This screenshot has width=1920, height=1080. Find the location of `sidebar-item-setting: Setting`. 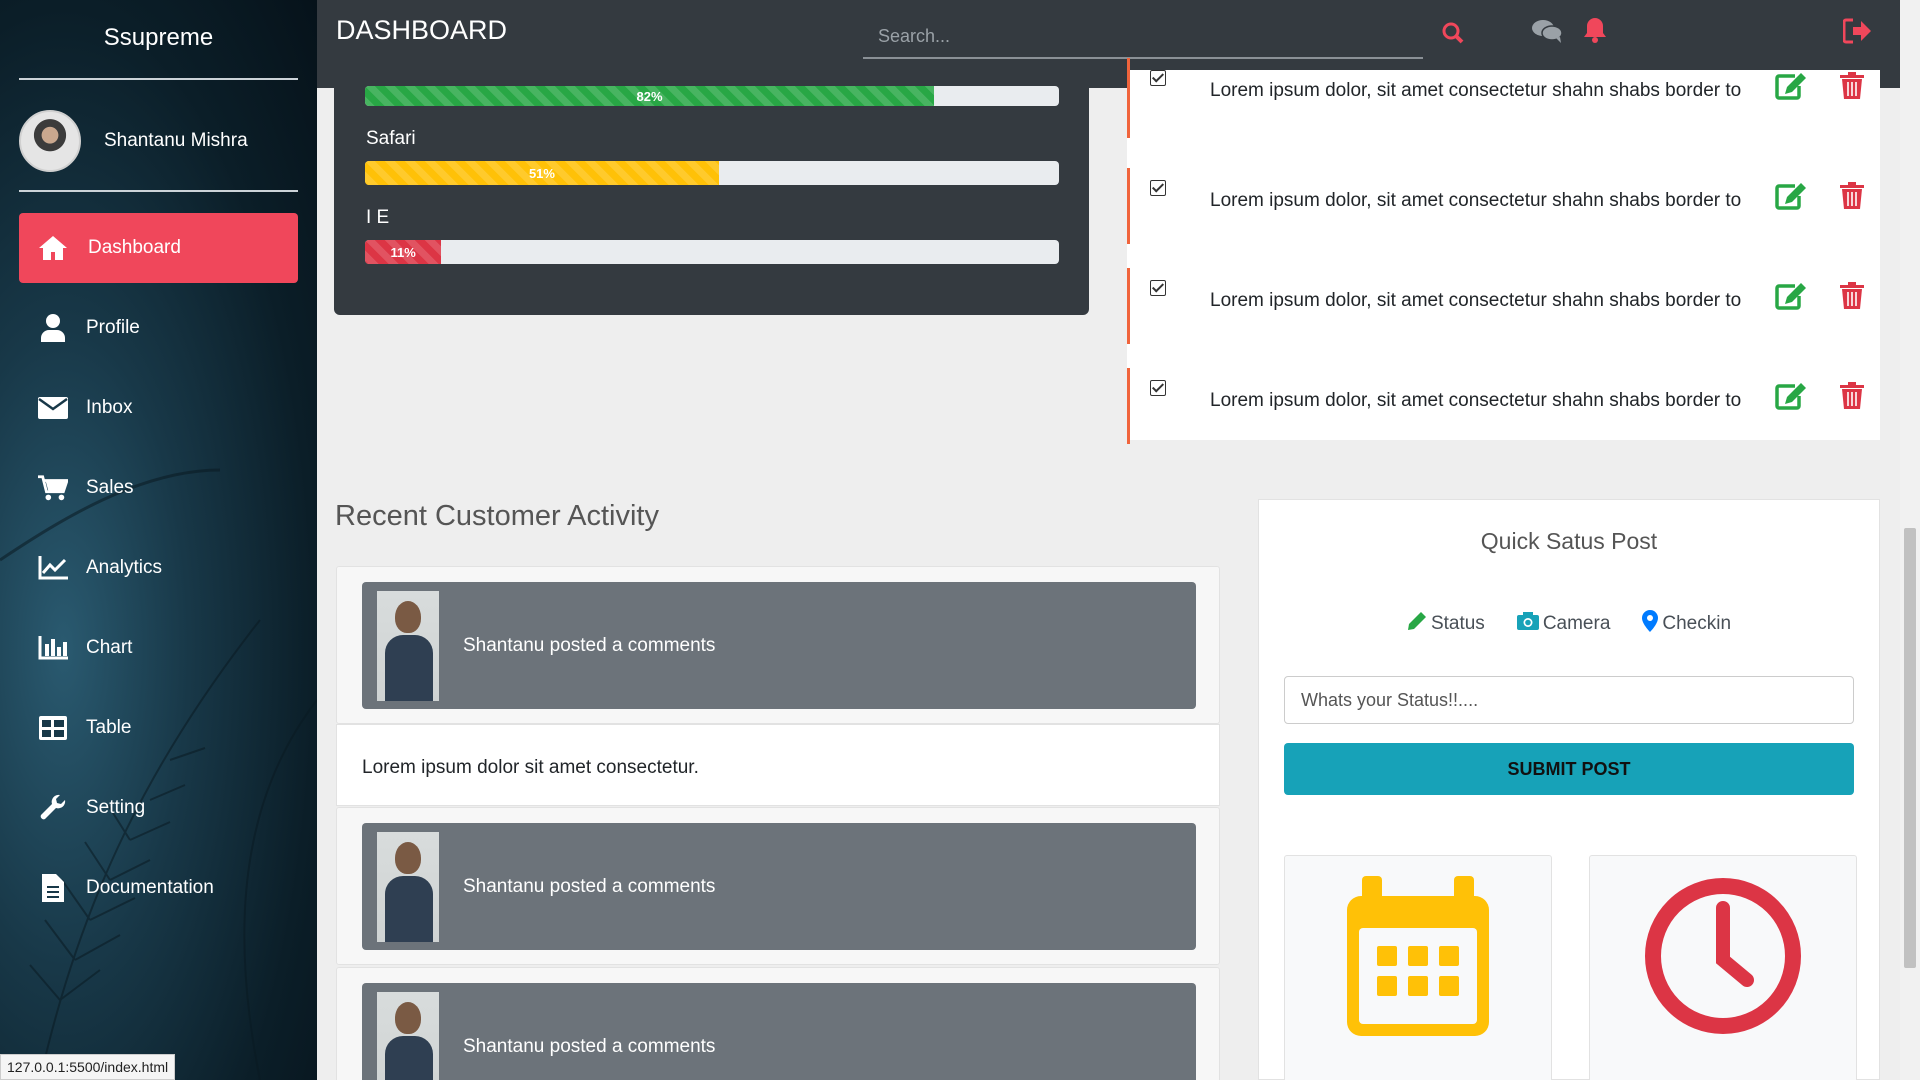

sidebar-item-setting: Setting is located at coordinates (158, 808).